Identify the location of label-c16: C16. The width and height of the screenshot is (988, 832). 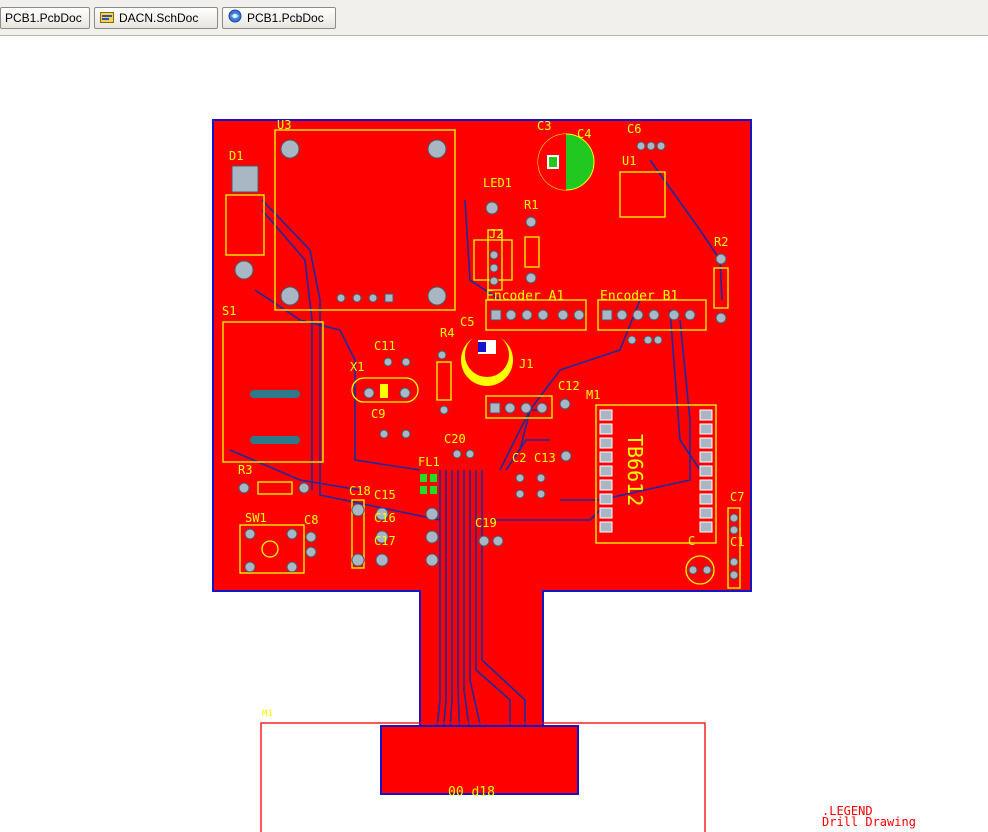
(385, 518).